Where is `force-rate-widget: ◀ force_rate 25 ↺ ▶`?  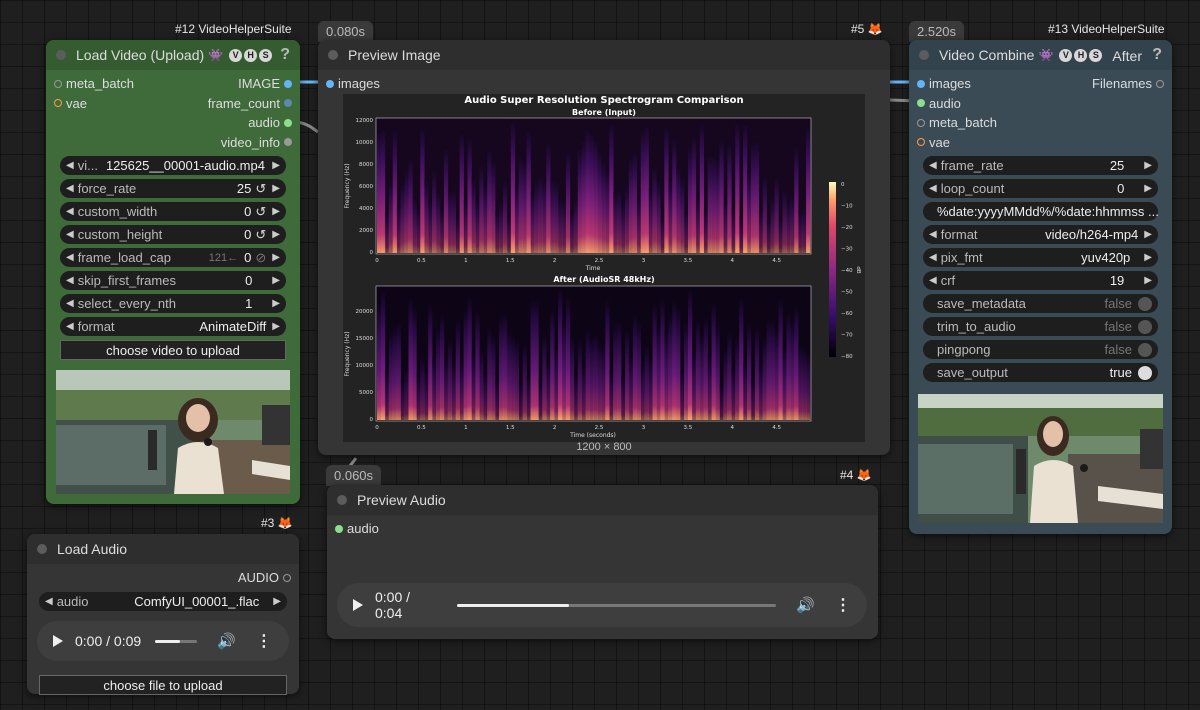 force-rate-widget: ◀ force_rate 25 ↺ ▶ is located at coordinates (173, 188).